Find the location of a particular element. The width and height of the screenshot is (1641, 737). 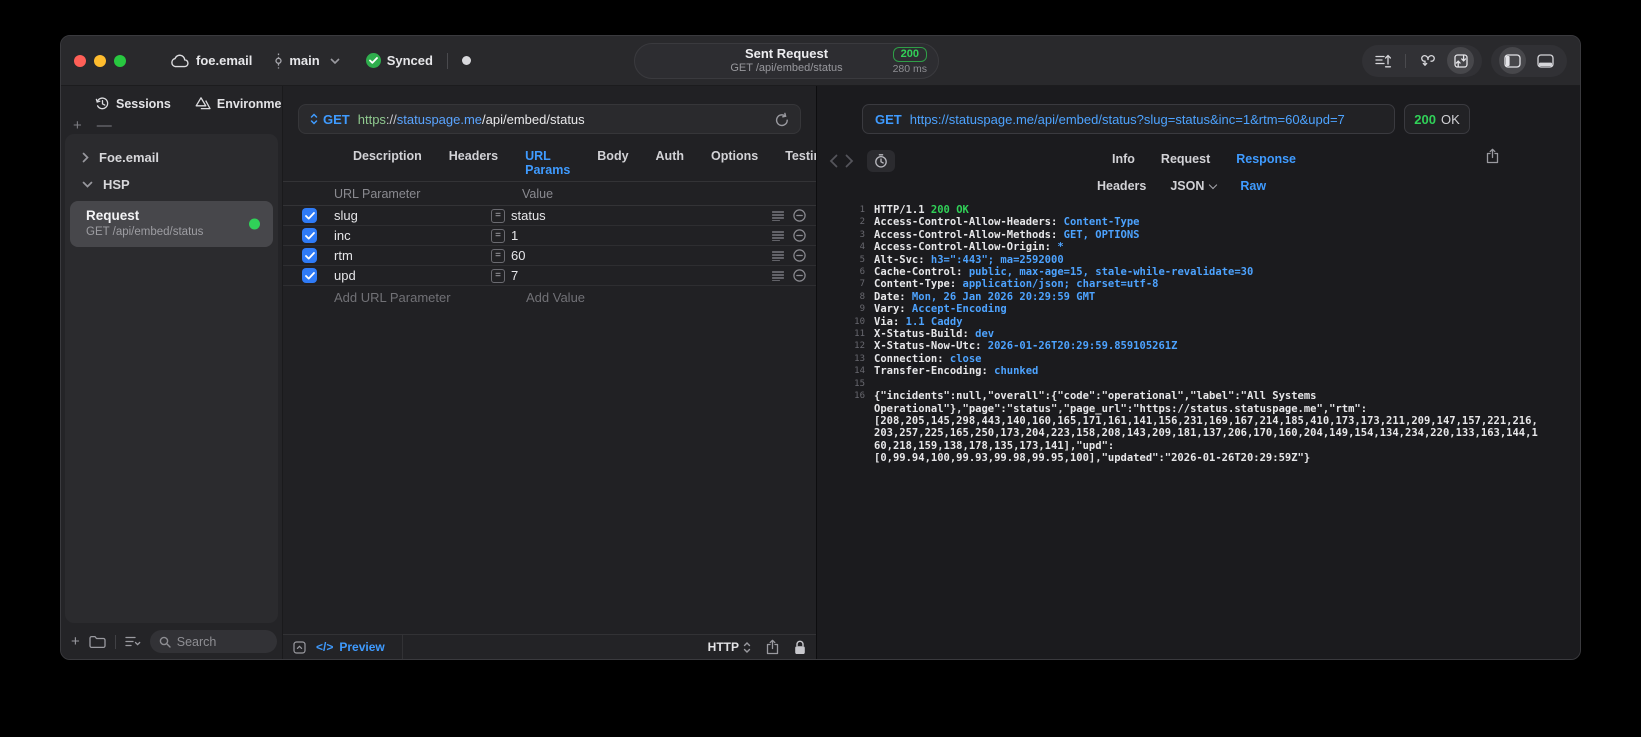

resend-icon is located at coordinates (782, 119).